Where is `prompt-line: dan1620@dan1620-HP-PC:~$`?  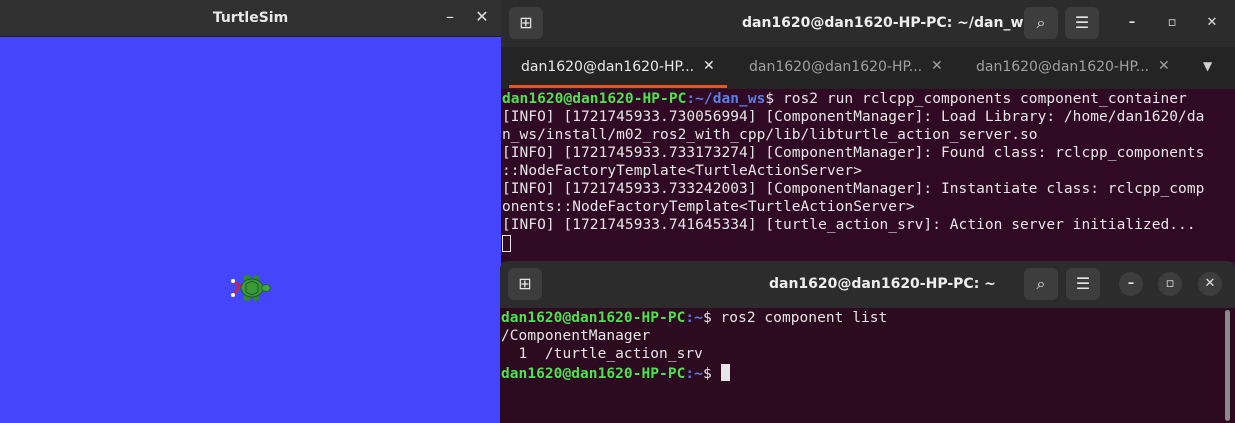 prompt-line: dan1620@dan1620-HP-PC:~$ is located at coordinates (615, 373).